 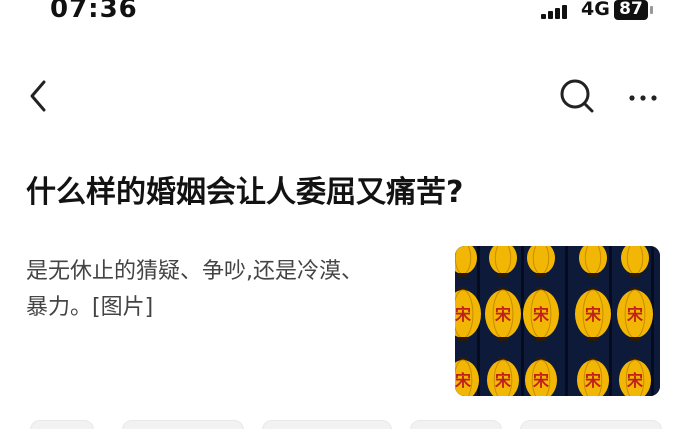 What do you see at coordinates (343, 15) in the screenshot?
I see `status-bar: 07:36 4G 87` at bounding box center [343, 15].